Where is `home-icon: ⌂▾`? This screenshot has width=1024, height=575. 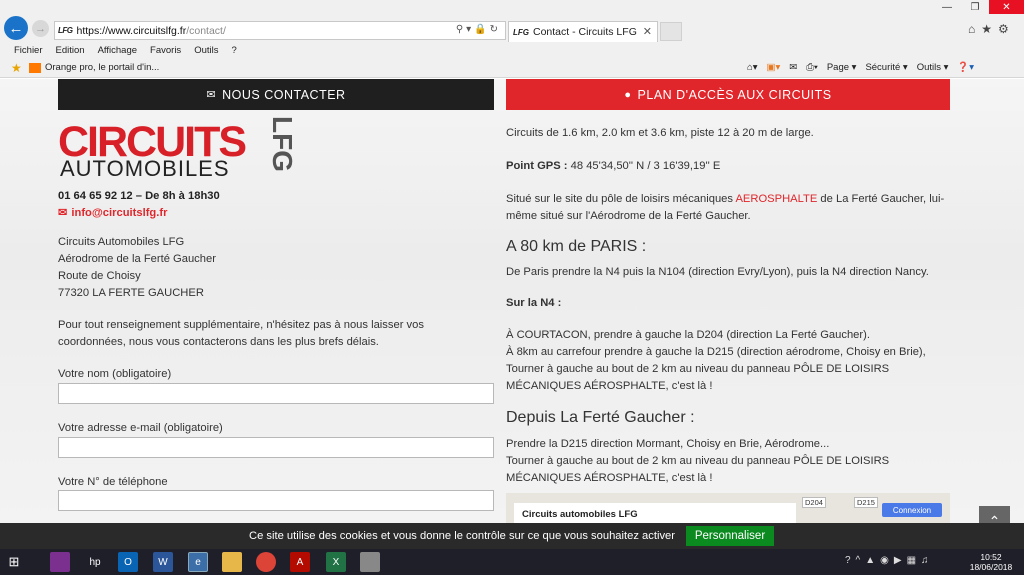 home-icon: ⌂▾ is located at coordinates (752, 67).